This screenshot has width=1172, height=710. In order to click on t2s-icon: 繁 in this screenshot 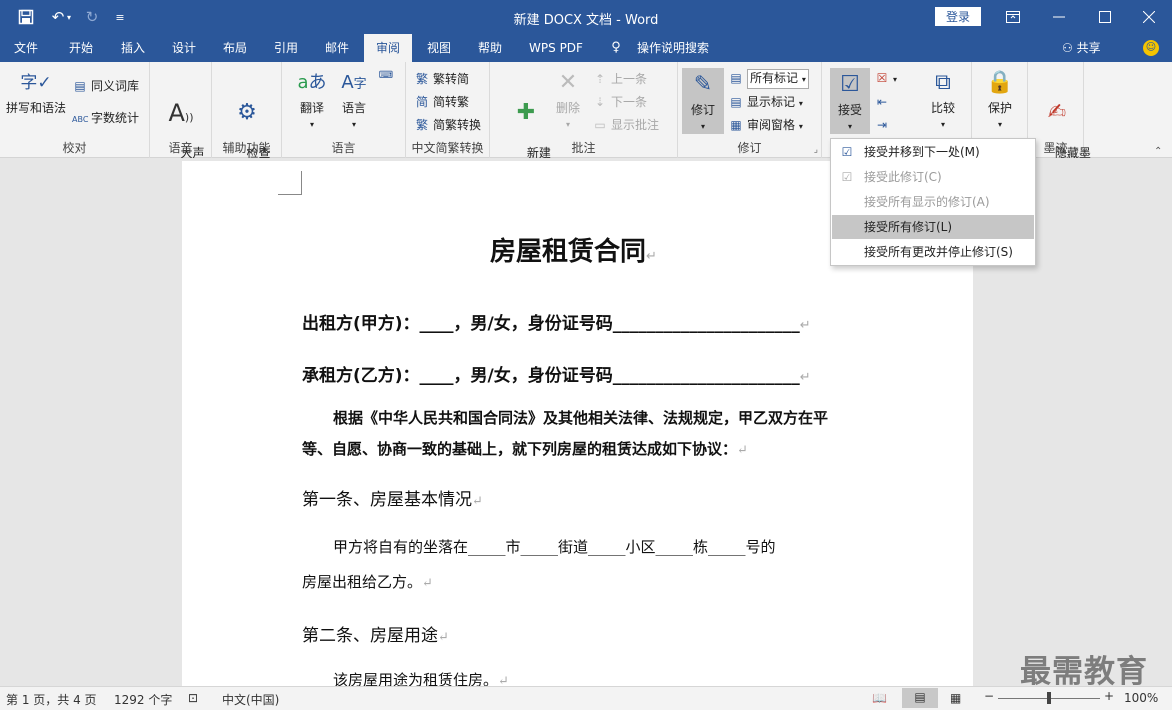, I will do `click(421, 79)`.